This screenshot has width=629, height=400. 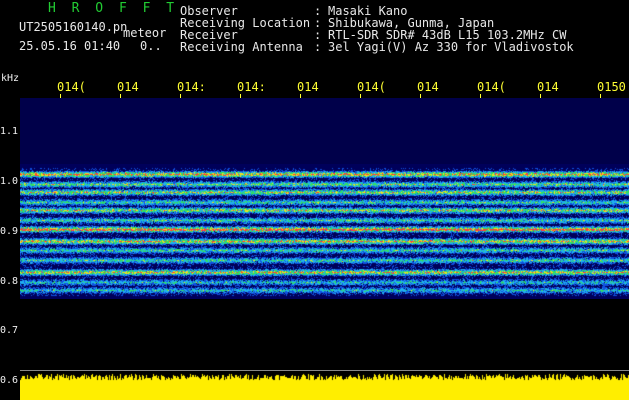 I want to click on info-colon: :, so click(x=318, y=47).